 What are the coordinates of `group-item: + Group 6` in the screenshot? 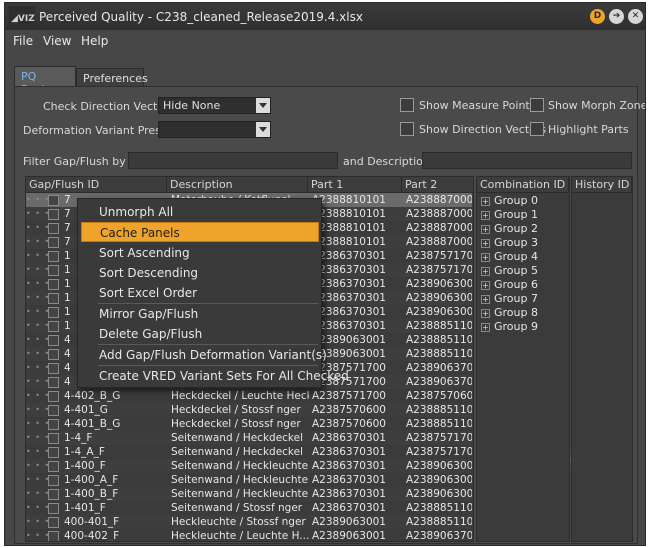 It's located at (509, 285).